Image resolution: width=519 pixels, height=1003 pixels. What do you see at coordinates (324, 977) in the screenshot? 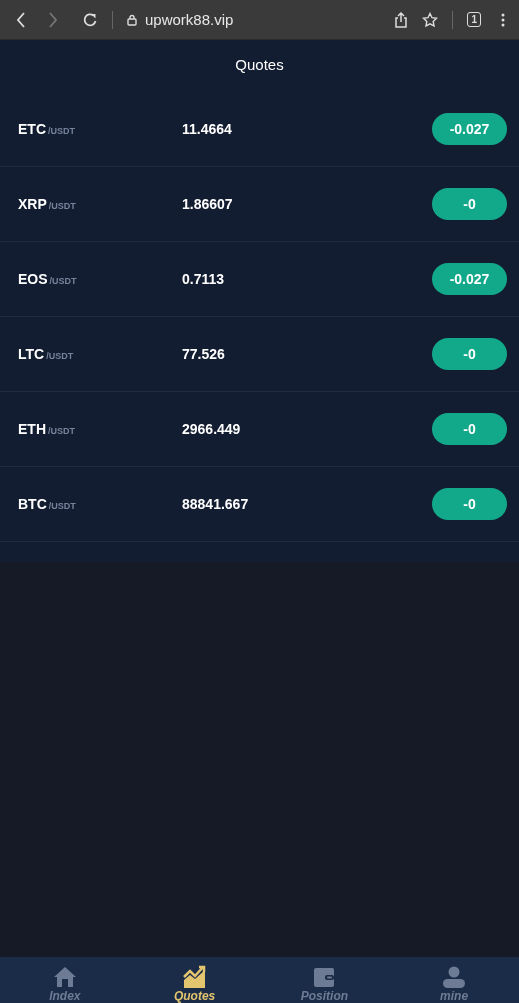
I see `wallet-icon` at bounding box center [324, 977].